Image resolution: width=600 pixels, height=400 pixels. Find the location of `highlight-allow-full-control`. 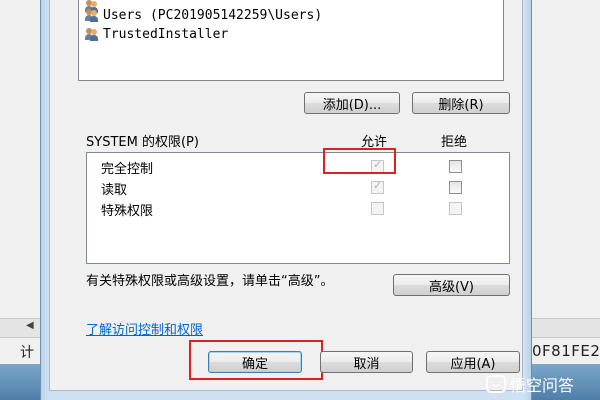

highlight-allow-full-control is located at coordinates (359, 161).